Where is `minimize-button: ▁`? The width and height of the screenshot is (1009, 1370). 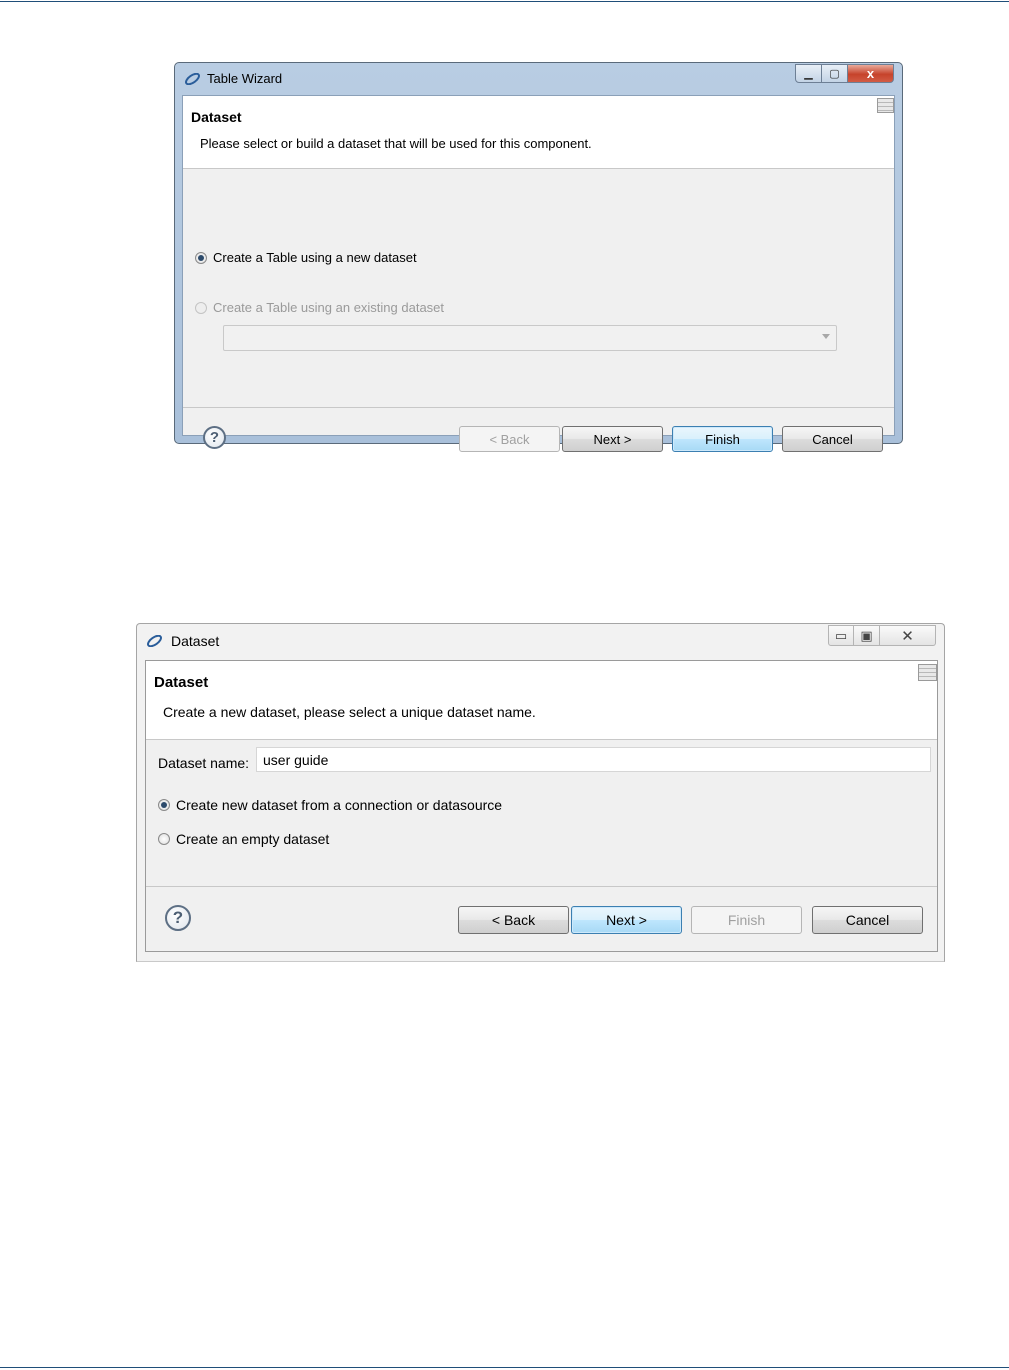
minimize-button: ▁ is located at coordinates (808, 73).